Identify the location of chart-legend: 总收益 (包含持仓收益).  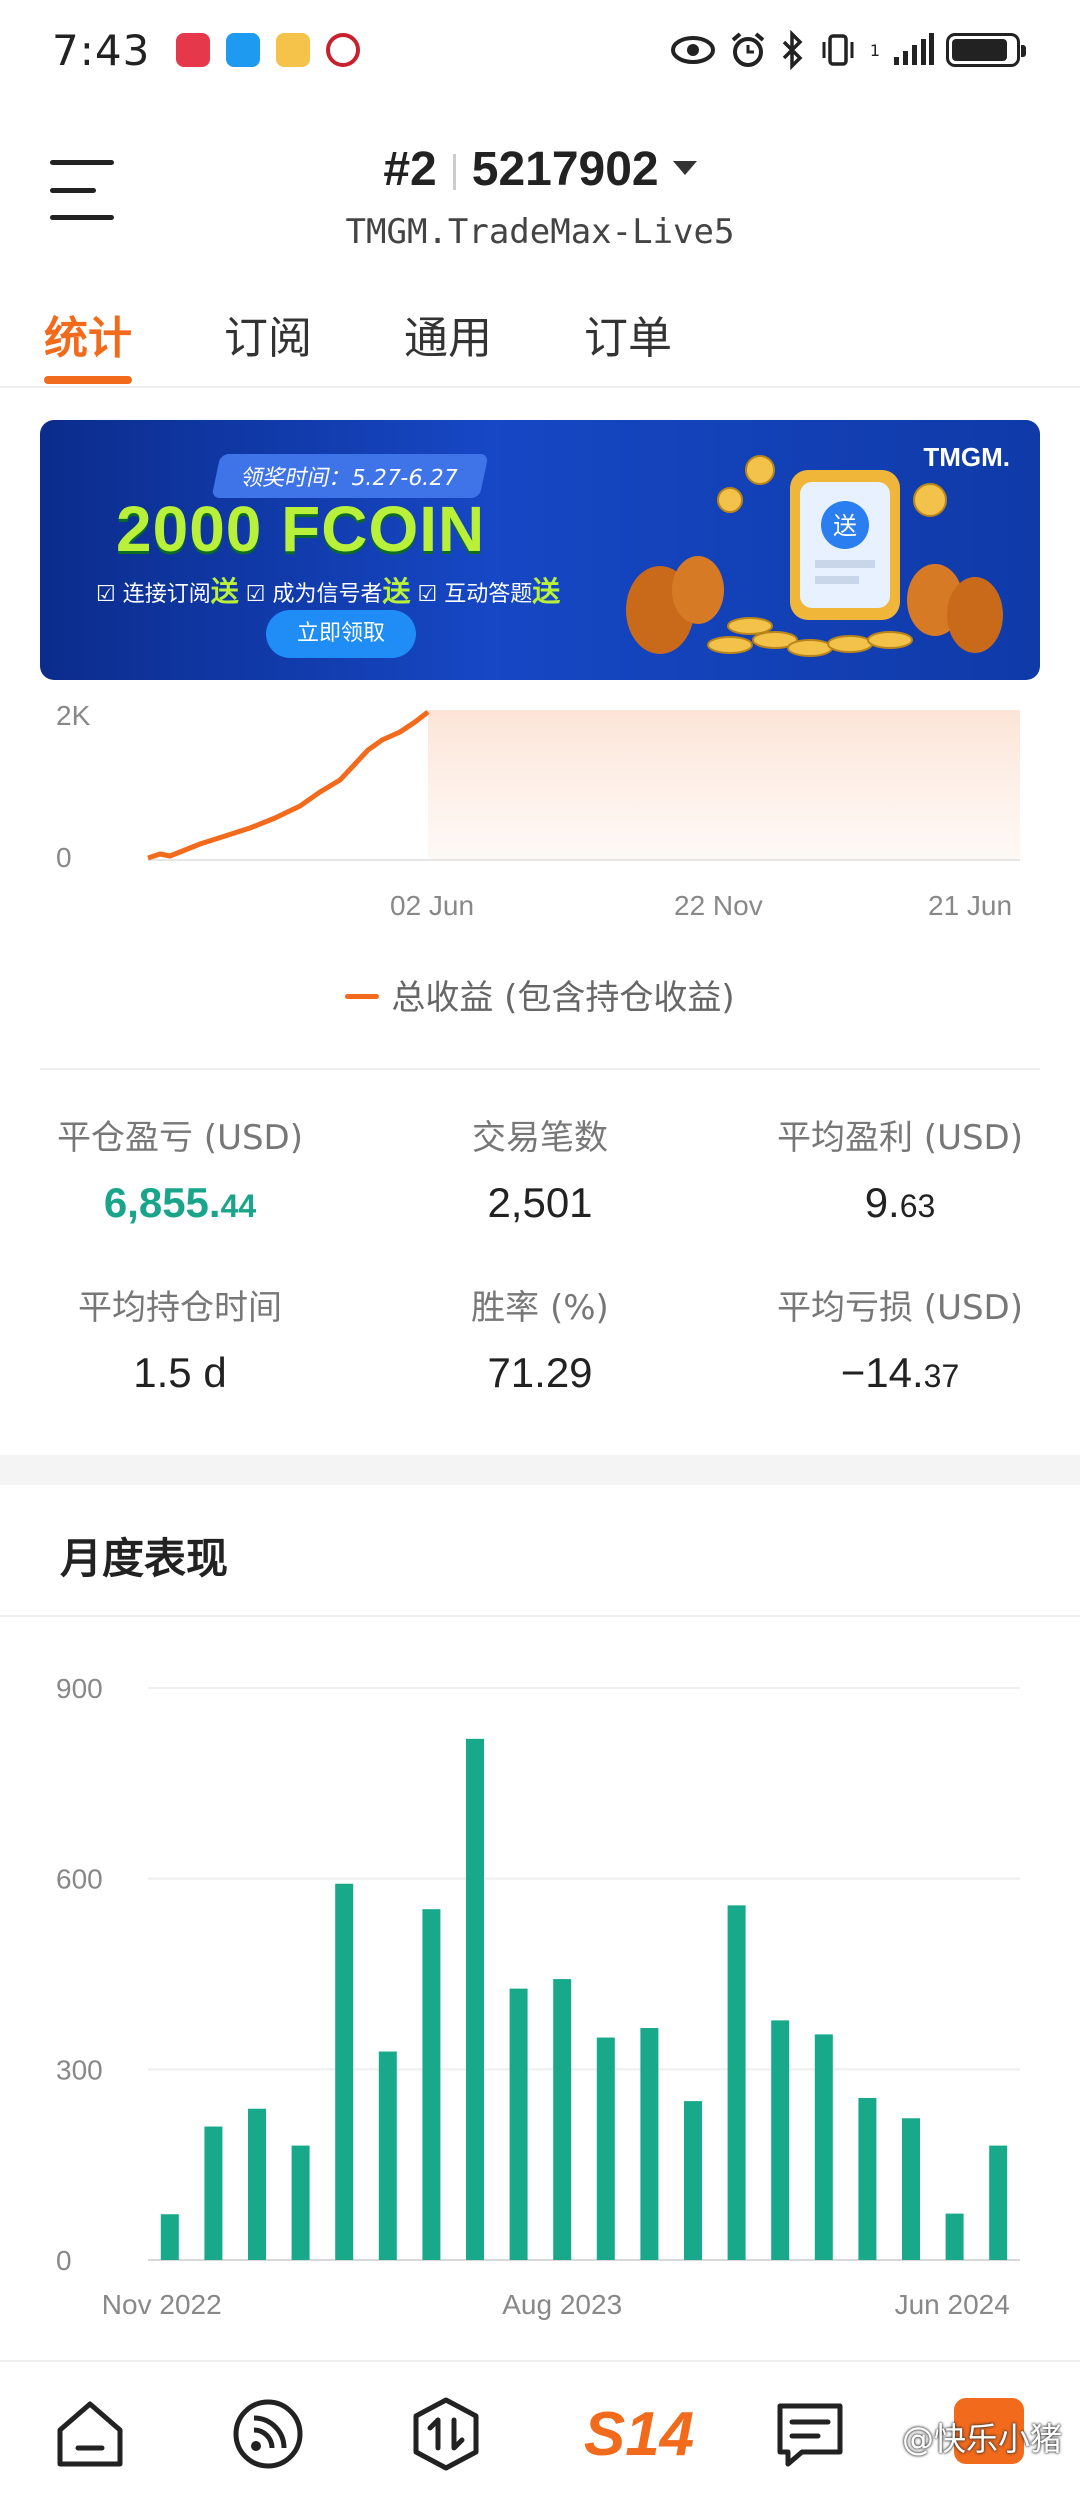
(540, 994).